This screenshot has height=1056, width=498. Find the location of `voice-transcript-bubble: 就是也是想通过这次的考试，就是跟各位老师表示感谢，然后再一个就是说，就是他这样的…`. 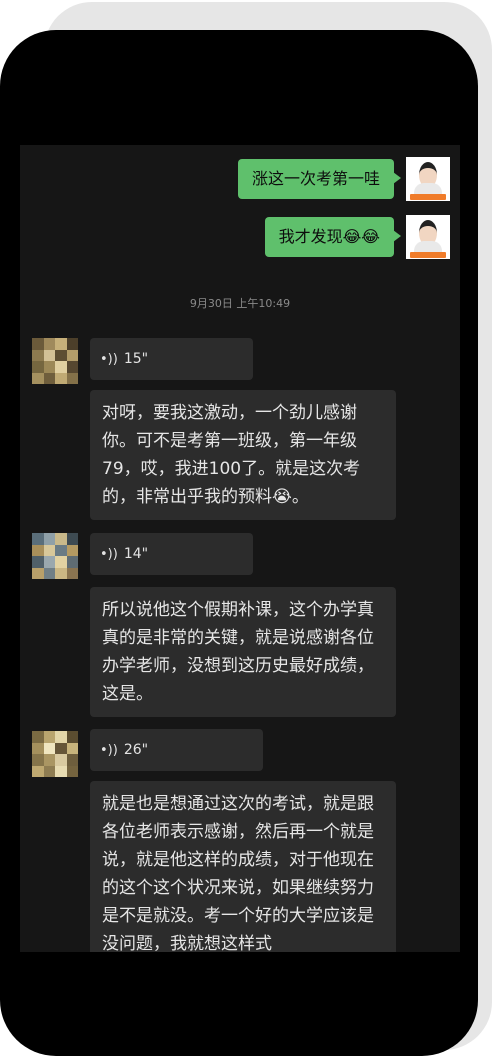

voice-transcript-bubble: 就是也是想通过这次的考试，就是跟各位老师表示感谢，然后再一个就是说，就是他这样的… is located at coordinates (243, 866).